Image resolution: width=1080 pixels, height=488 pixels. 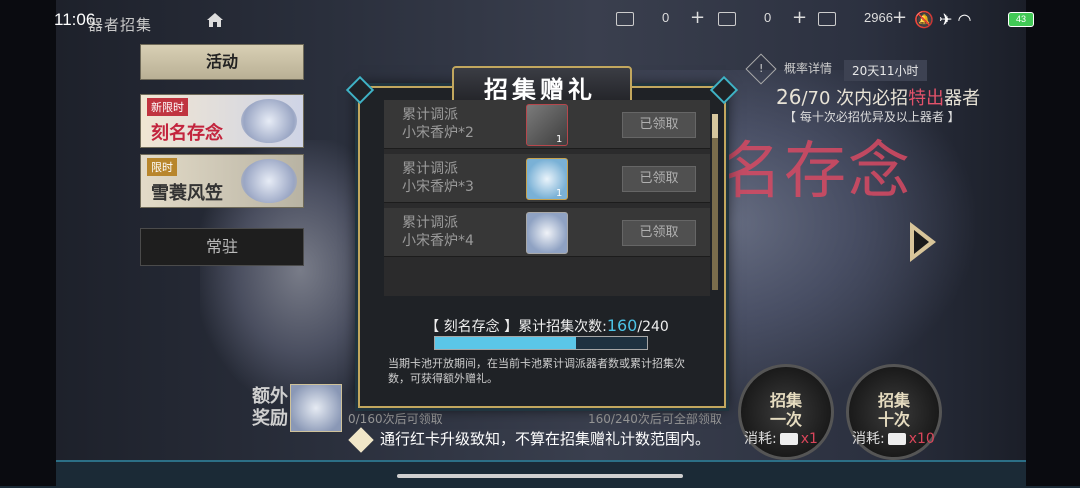 I want to click on extra-progress-full-text: 160/240次后可全部领取, so click(x=655, y=419).